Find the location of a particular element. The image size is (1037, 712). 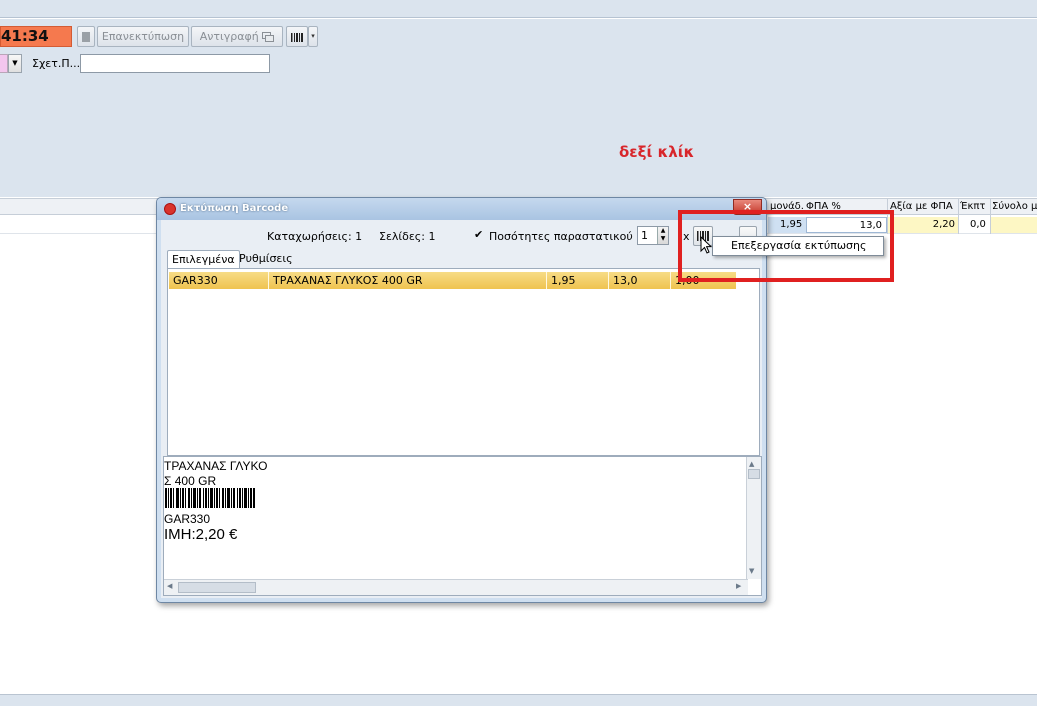

scroll-thumb is located at coordinates (754, 474).